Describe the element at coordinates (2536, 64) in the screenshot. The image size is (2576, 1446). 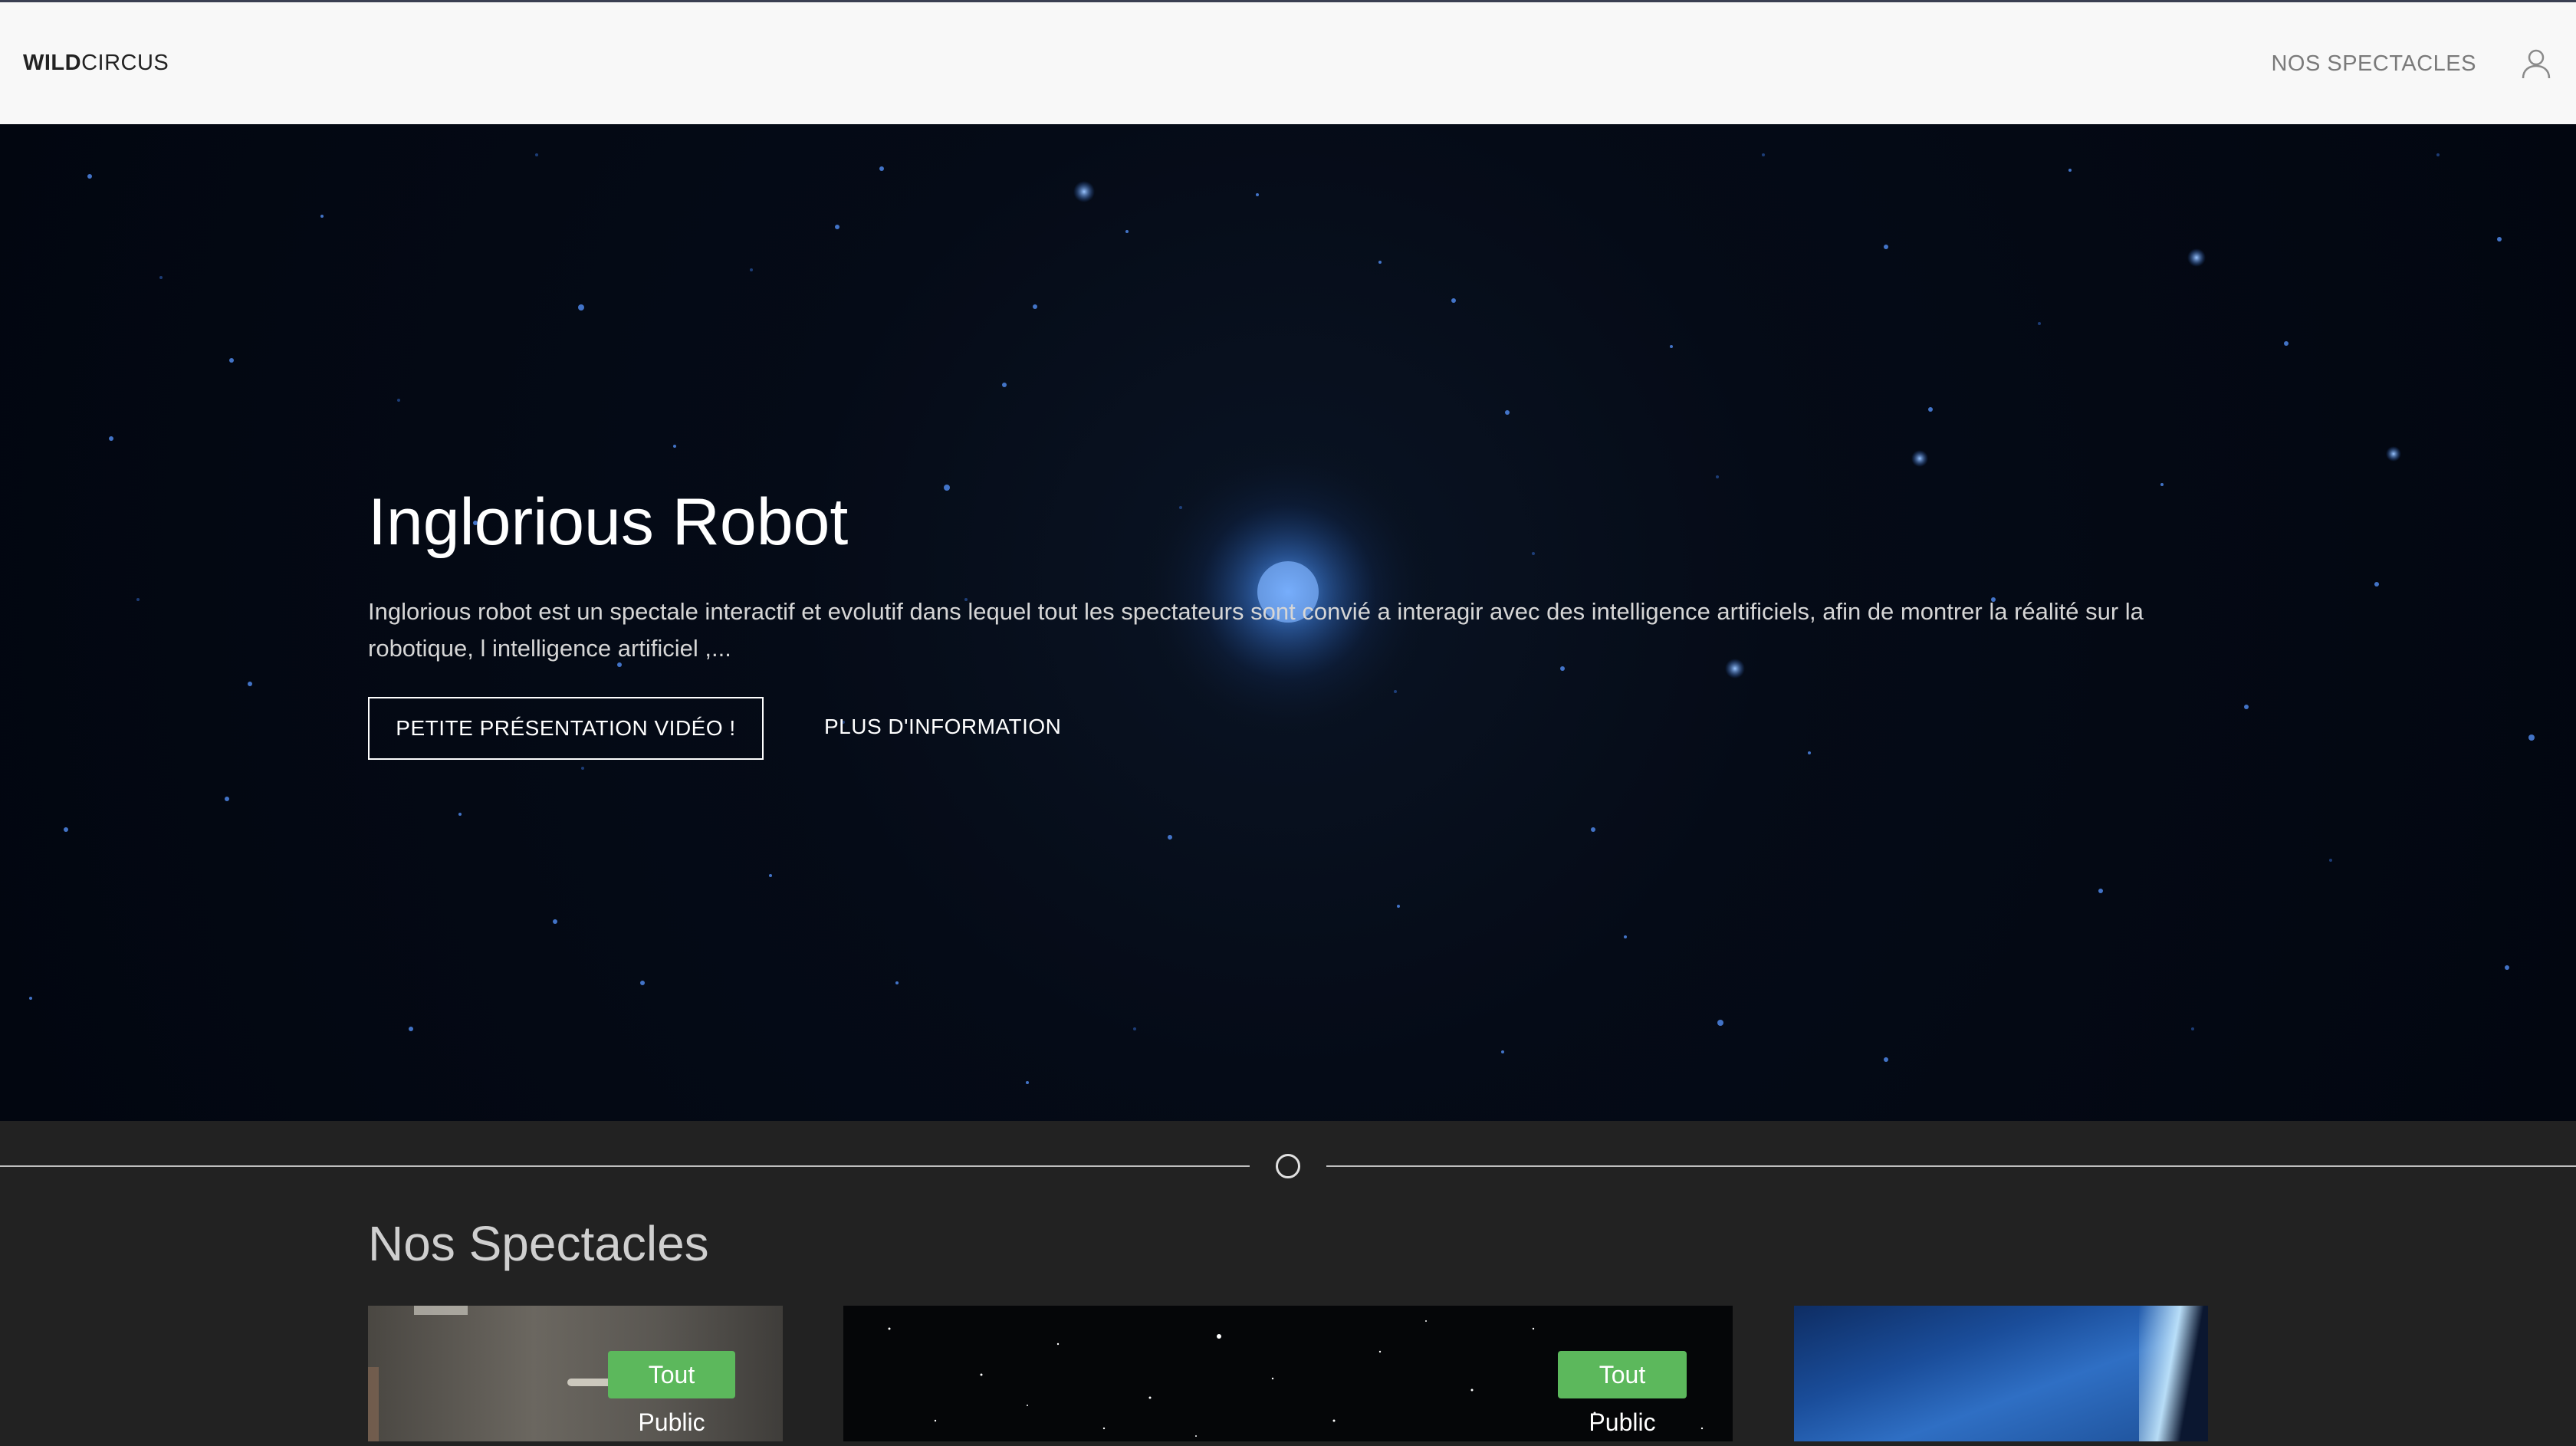
I see `user-icon` at that location.